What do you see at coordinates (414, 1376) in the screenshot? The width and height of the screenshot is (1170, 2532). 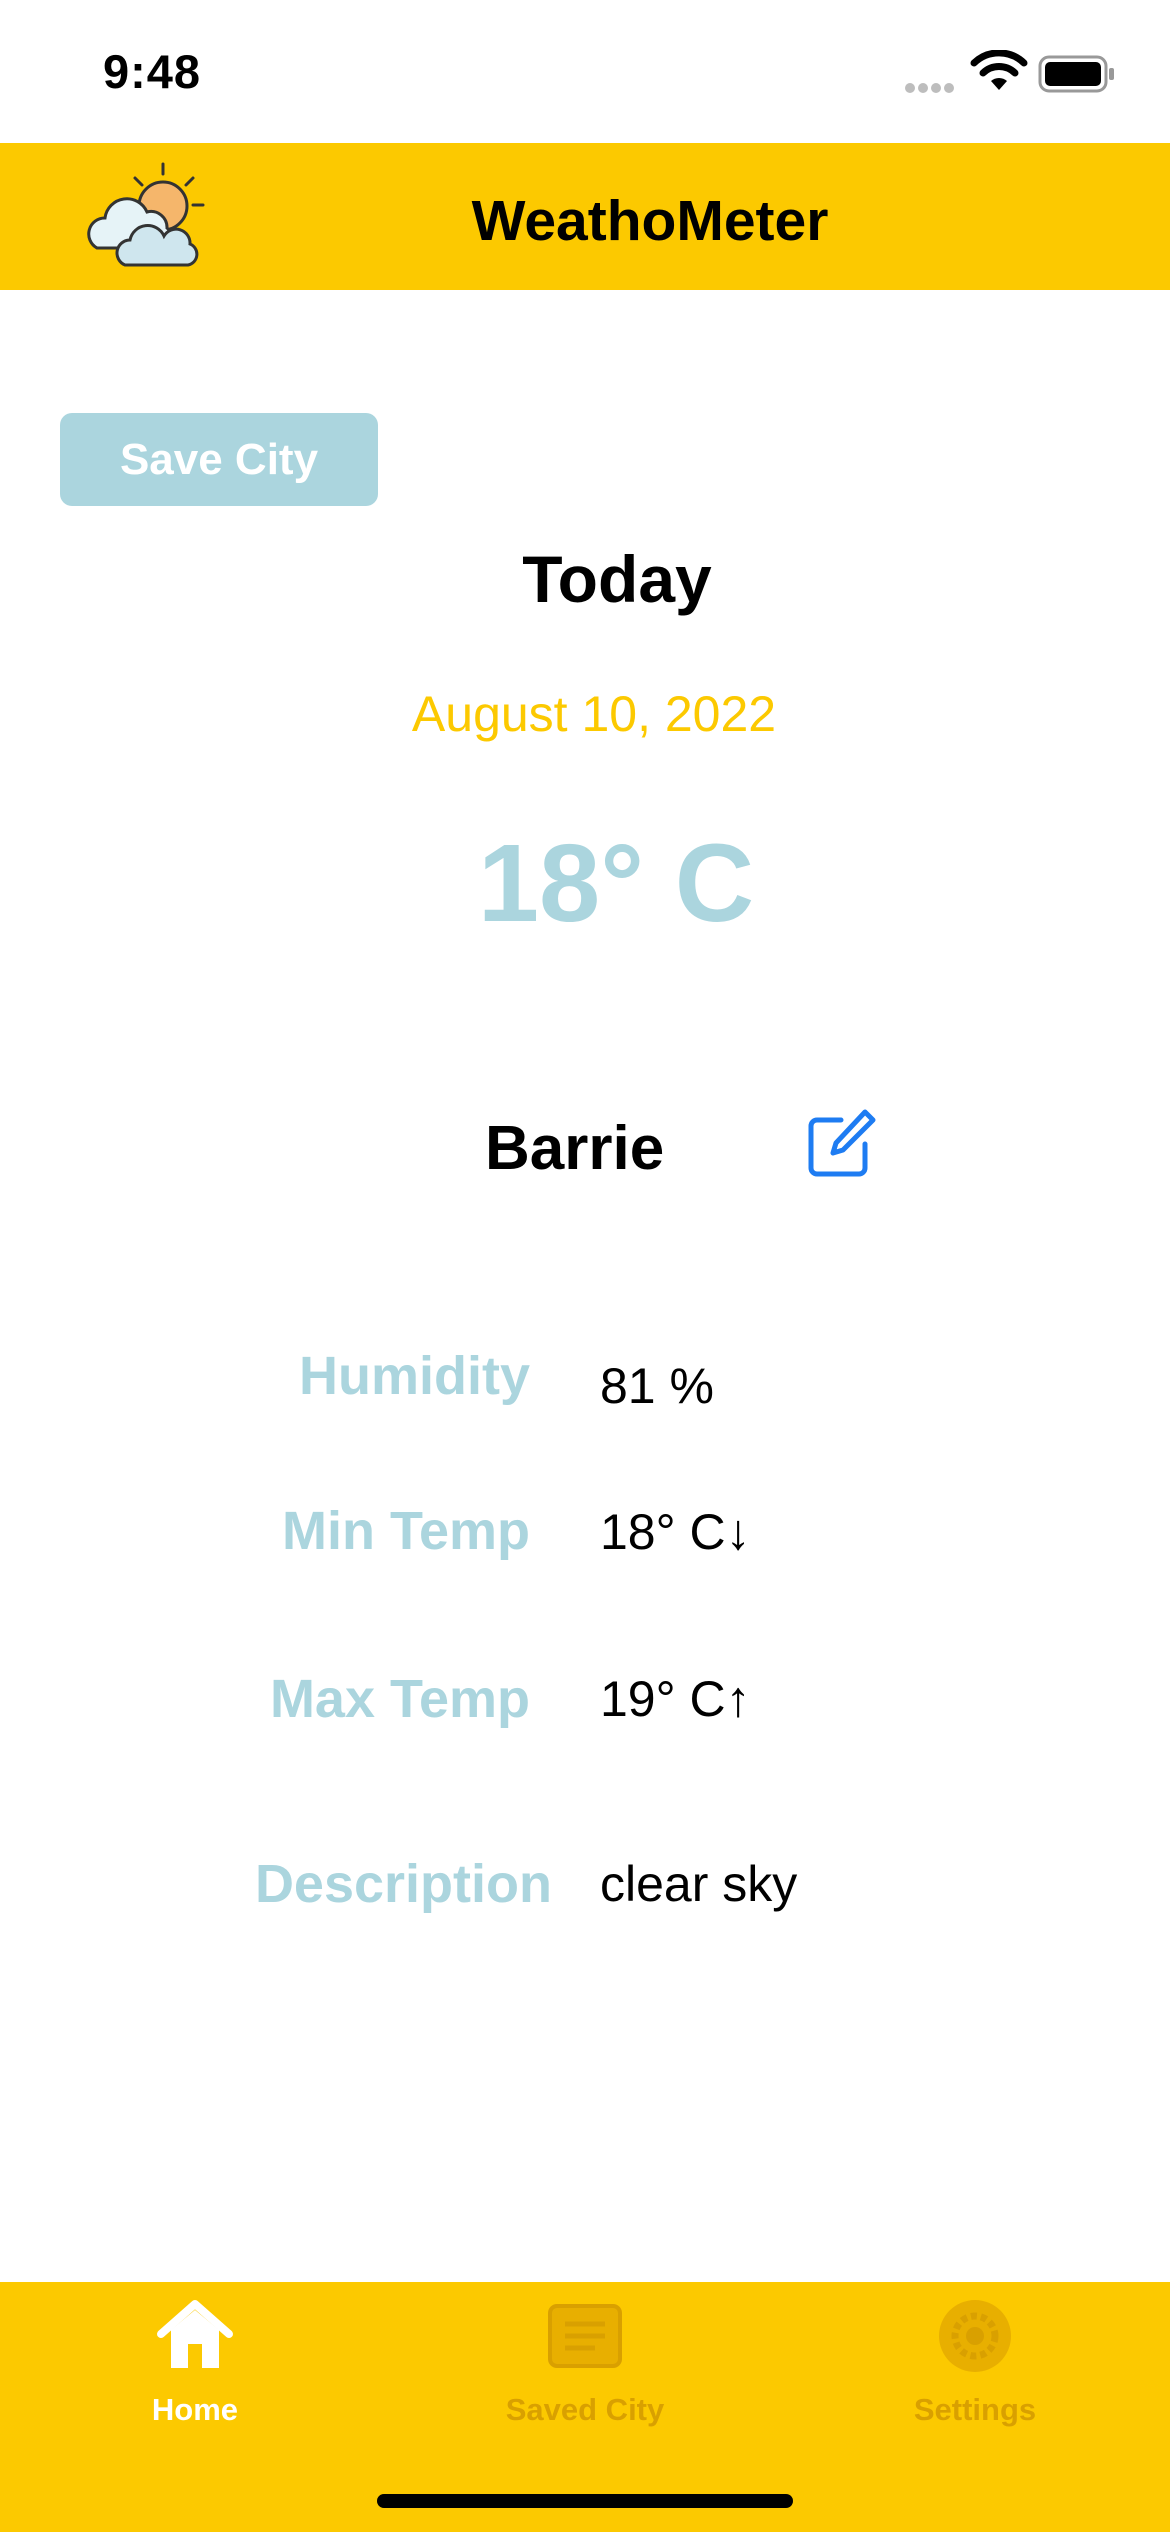 I see `humidity-label: Humidity` at bounding box center [414, 1376].